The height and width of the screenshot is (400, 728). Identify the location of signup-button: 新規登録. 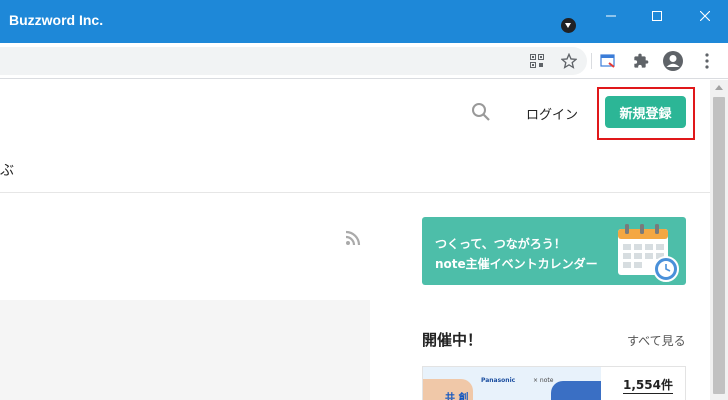
(645, 112).